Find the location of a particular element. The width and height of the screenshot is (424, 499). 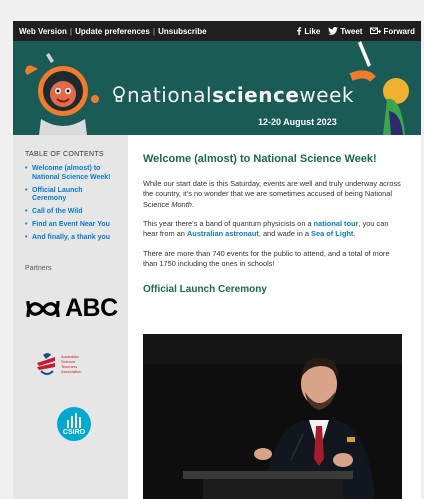

partners-label: Partners is located at coordinates (38, 269).